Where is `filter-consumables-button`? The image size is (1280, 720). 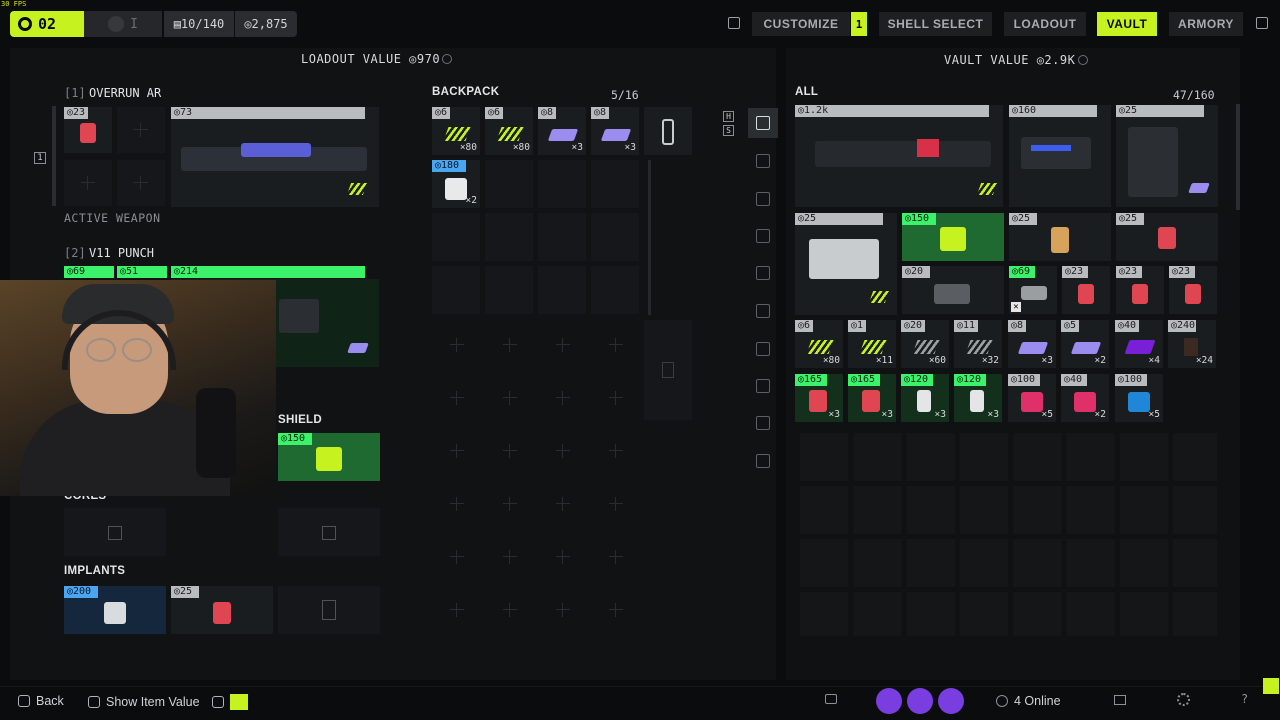
filter-consumables-button is located at coordinates (763, 199).